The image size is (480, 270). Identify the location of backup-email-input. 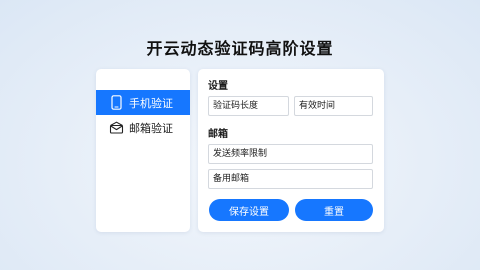
(290, 179).